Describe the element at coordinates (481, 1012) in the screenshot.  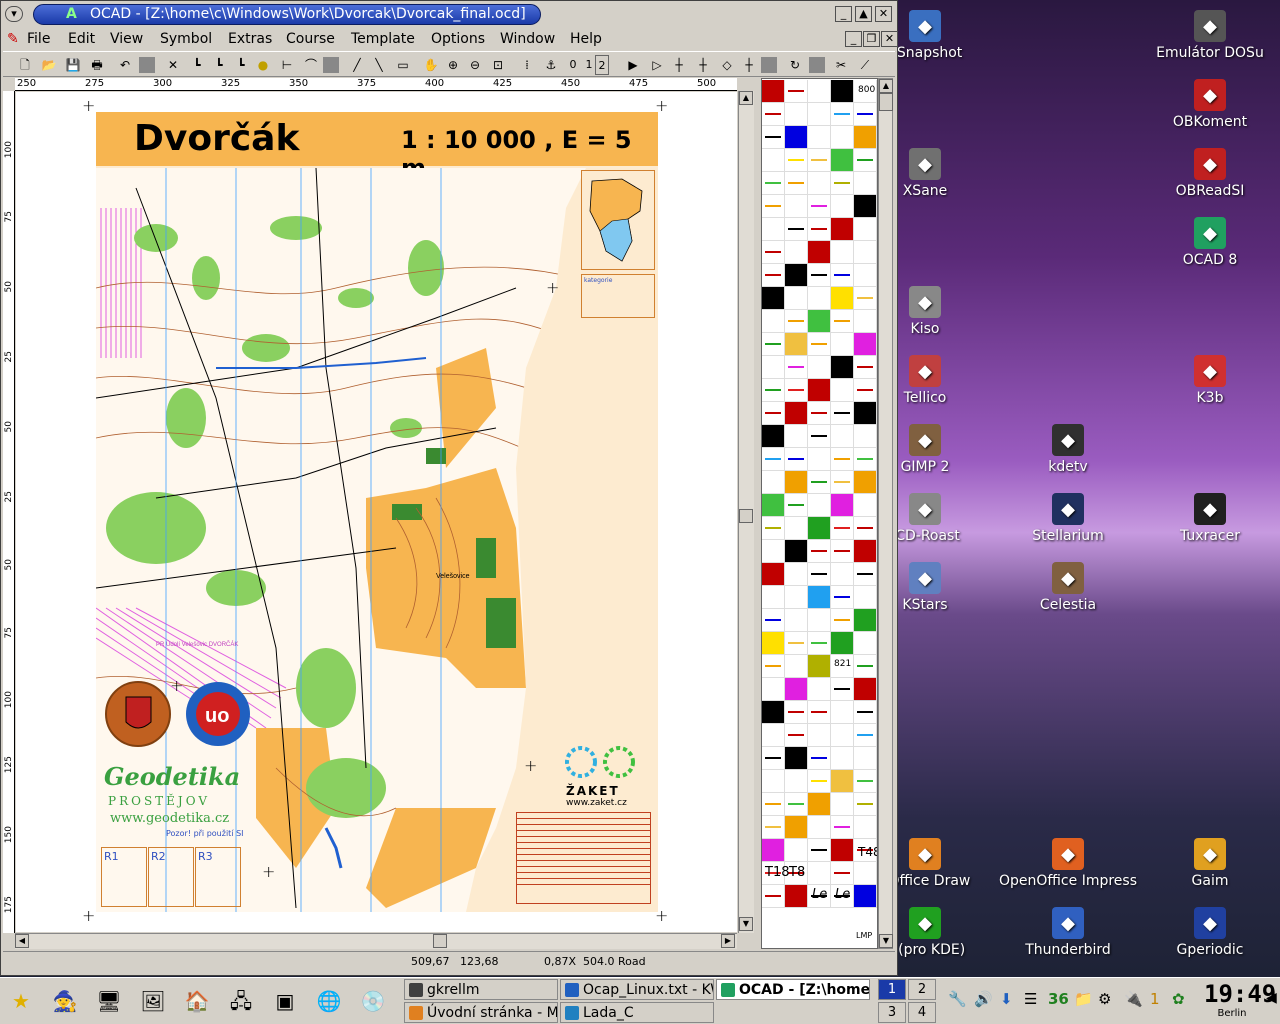
I see `task-mozilla: Úvodní stránka - Moz` at that location.